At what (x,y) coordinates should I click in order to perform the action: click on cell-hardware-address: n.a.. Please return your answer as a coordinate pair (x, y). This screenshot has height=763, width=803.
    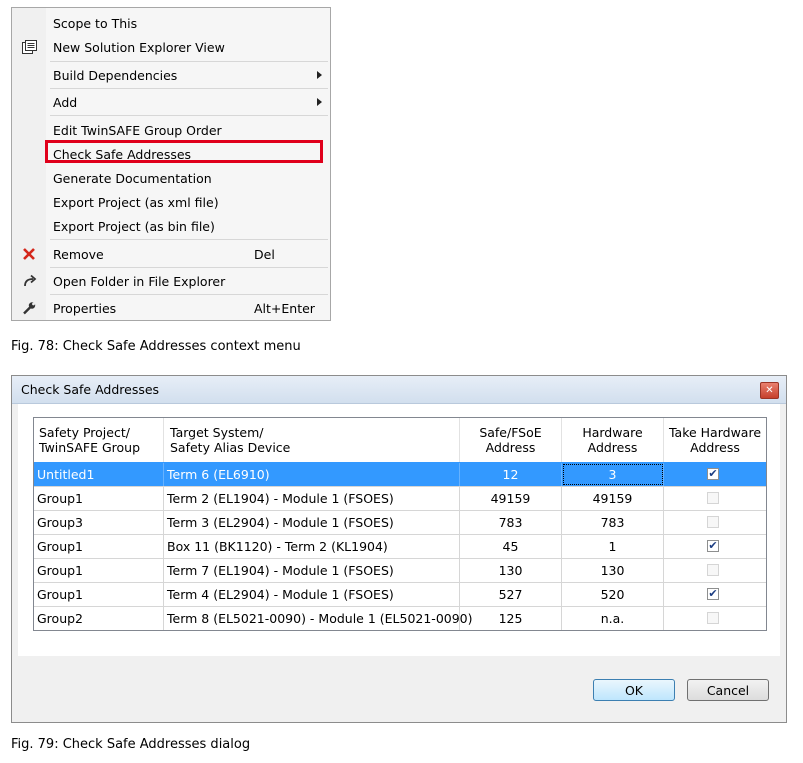
    Looking at the image, I should click on (613, 618).